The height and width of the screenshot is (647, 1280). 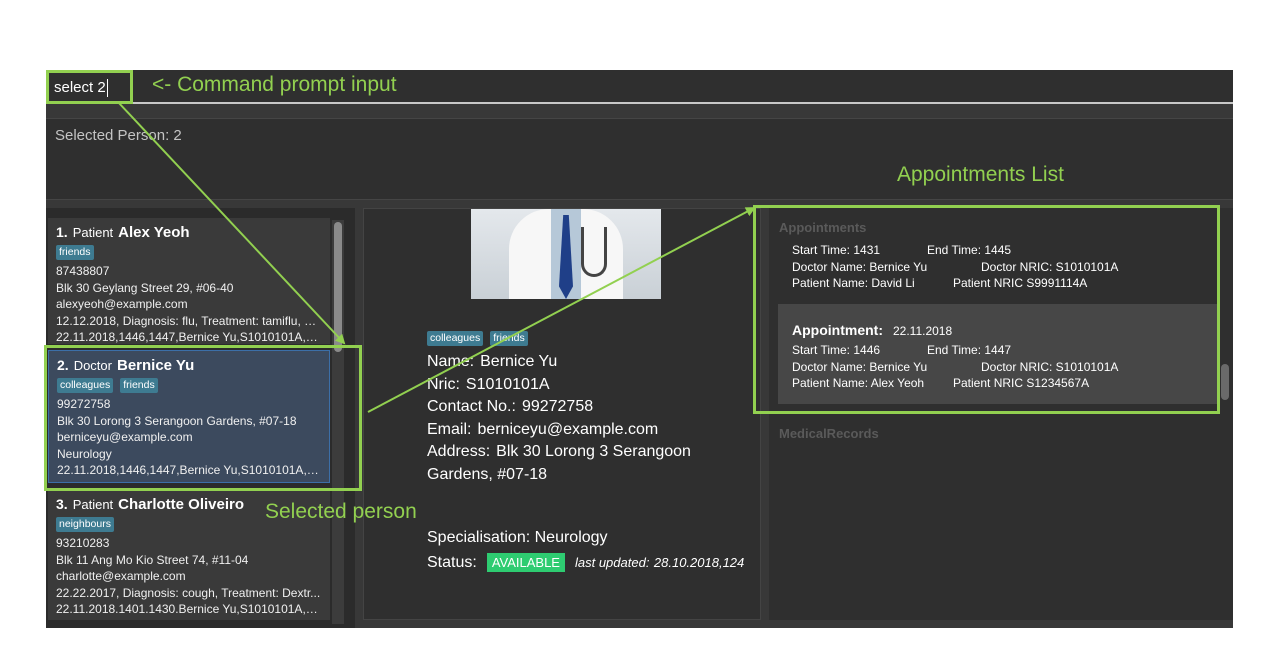 What do you see at coordinates (231, 223) in the screenshot?
I see `arrow-to-selected-person` at bounding box center [231, 223].